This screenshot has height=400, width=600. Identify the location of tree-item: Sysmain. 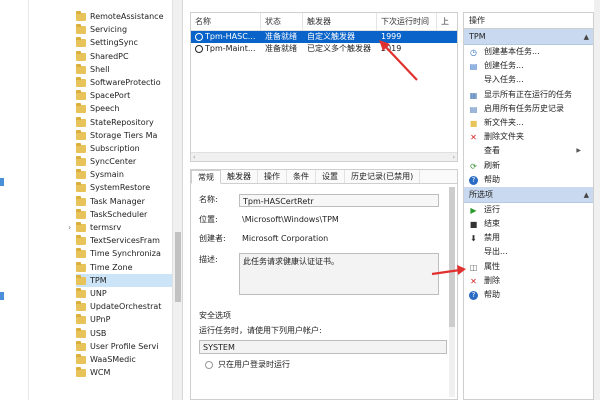
(124, 174).